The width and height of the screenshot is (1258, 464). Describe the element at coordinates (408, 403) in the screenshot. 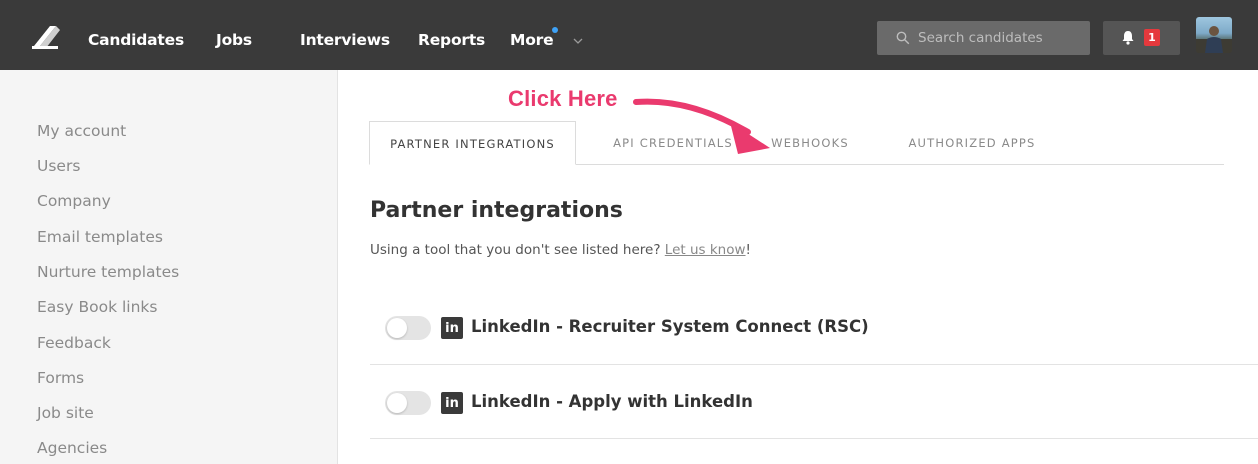

I see `apply-with-linkedin-toggle` at that location.